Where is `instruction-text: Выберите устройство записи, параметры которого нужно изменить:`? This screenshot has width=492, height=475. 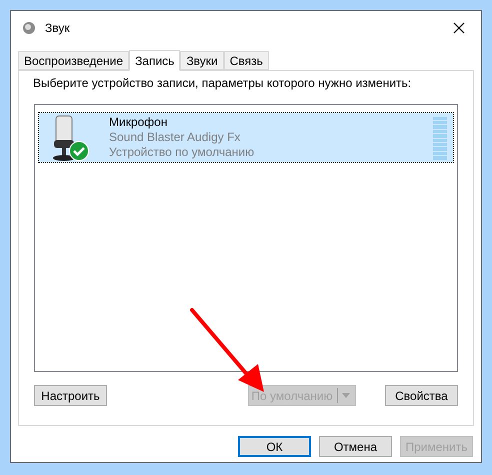
instruction-text: Выберите устройство записи, параметры которого нужно изменить: is located at coordinates (222, 83).